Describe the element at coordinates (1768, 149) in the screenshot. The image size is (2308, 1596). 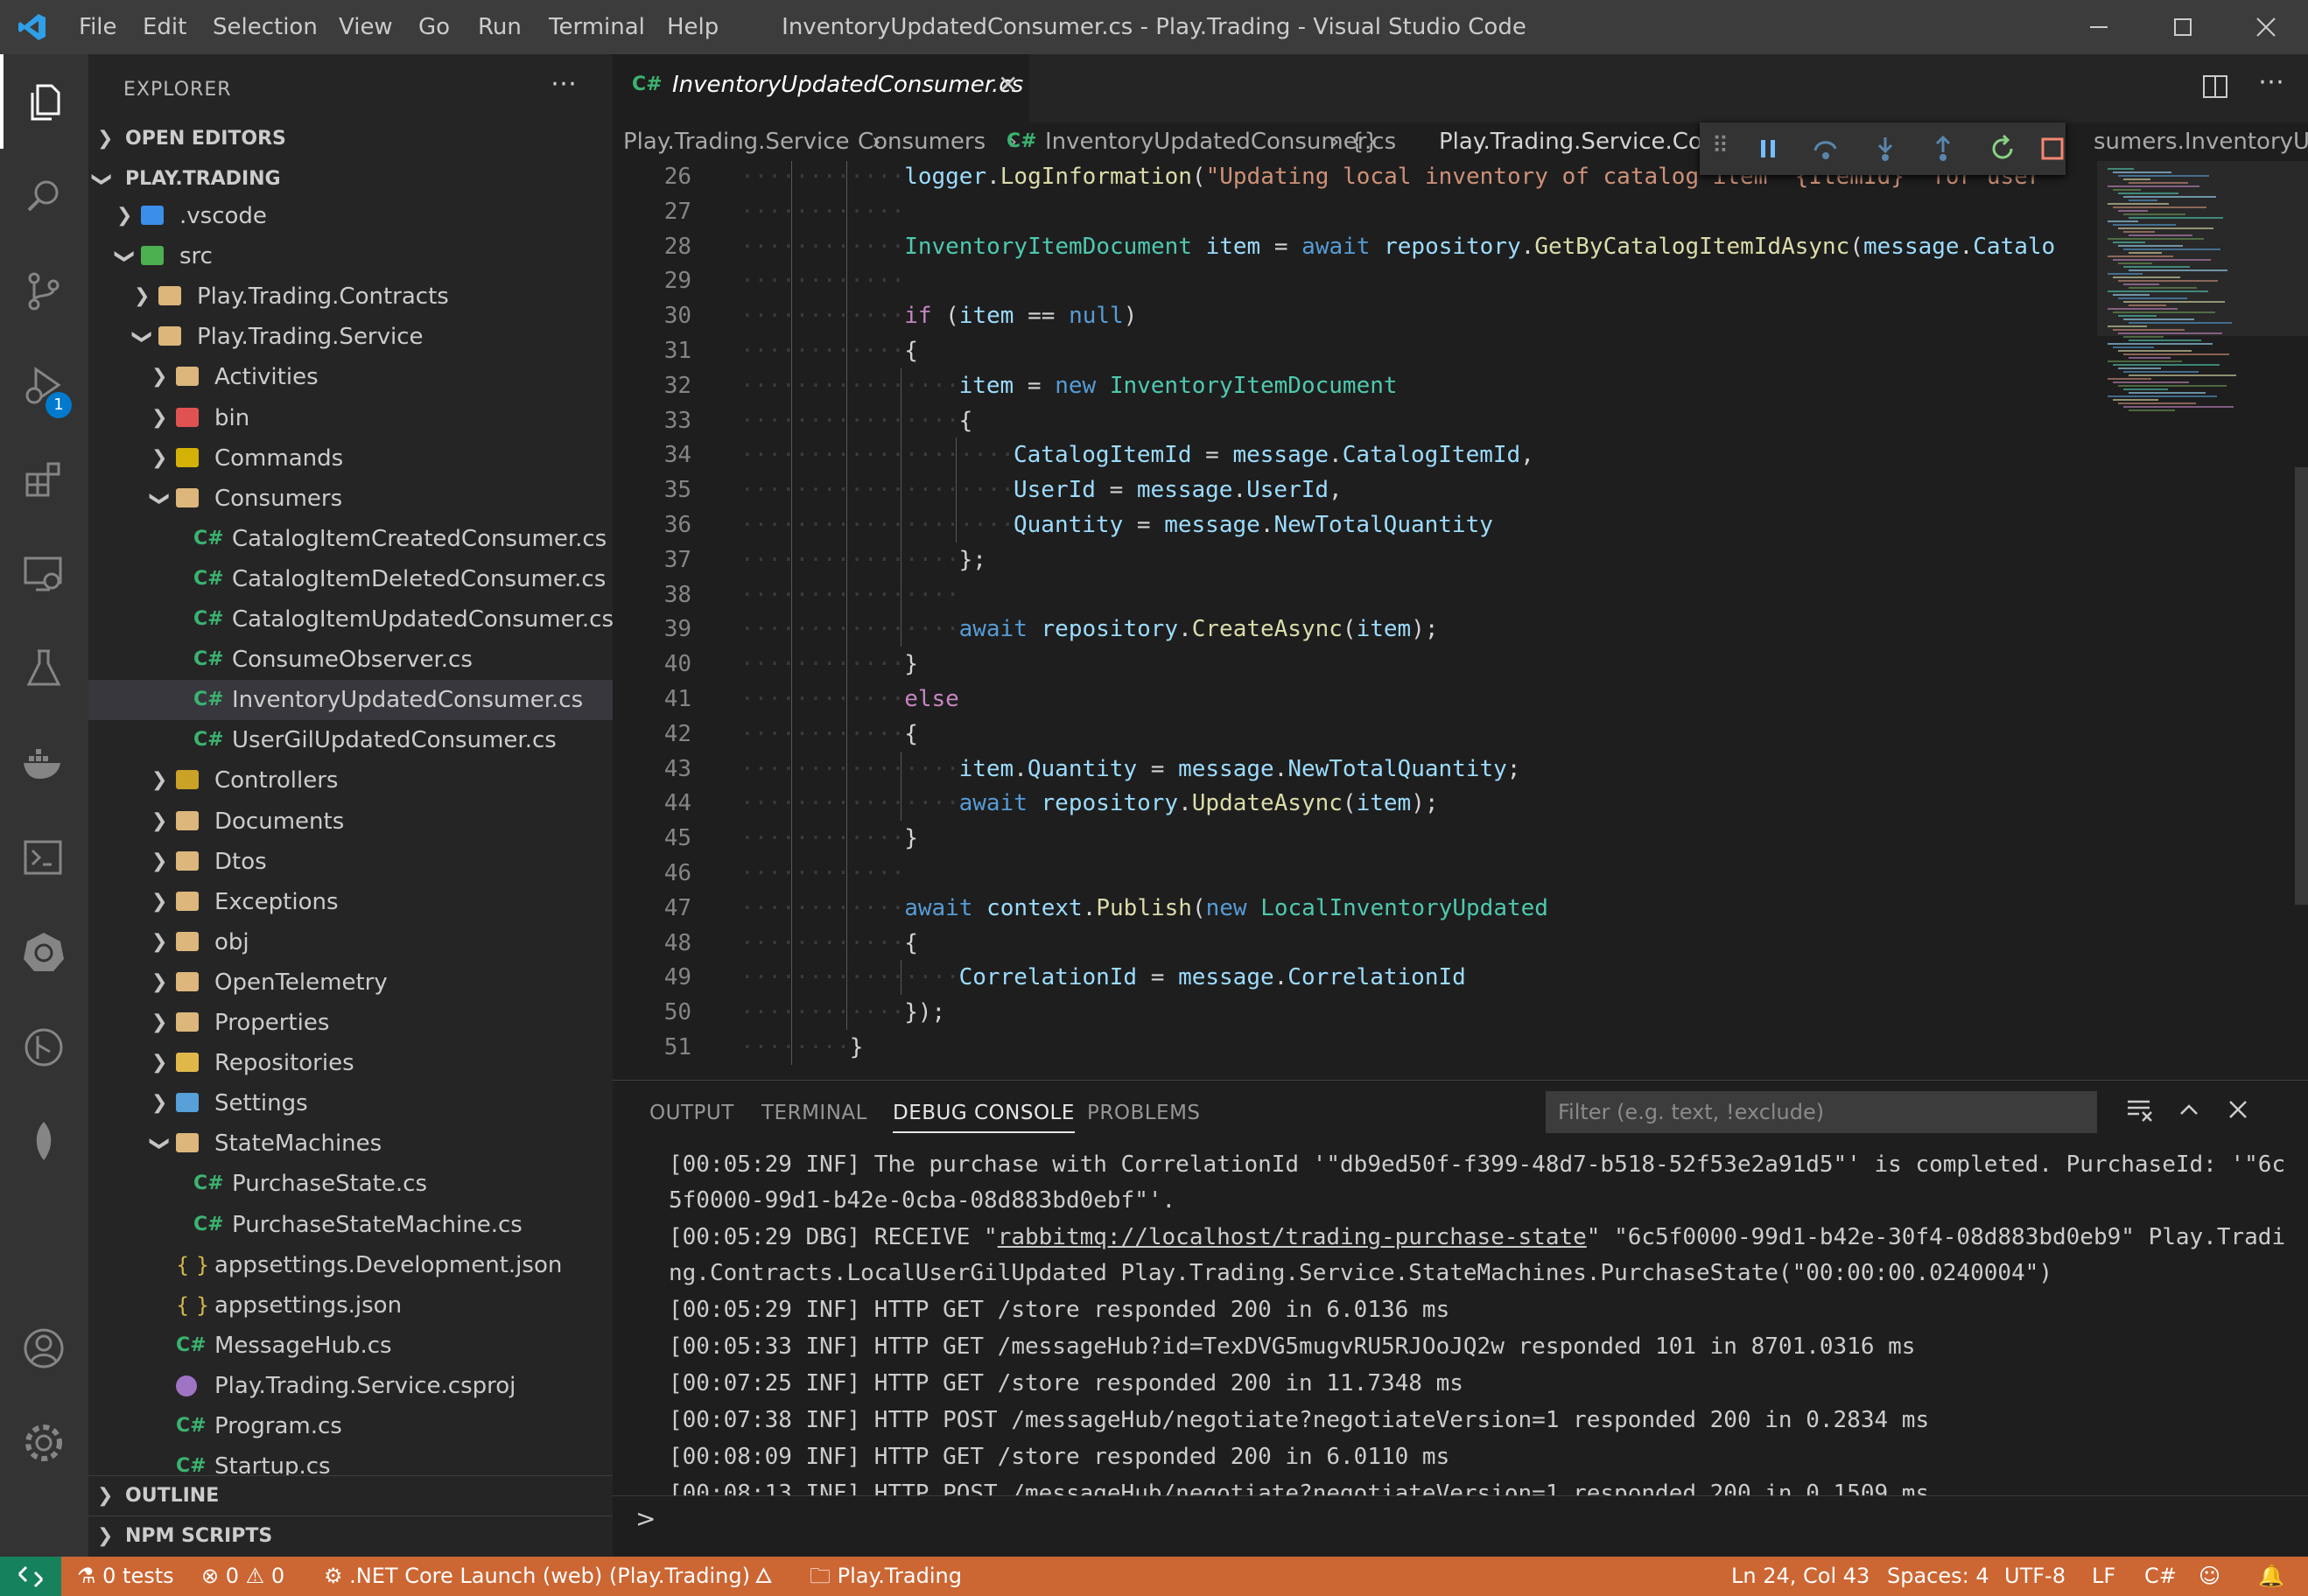
I see `pause-button` at that location.